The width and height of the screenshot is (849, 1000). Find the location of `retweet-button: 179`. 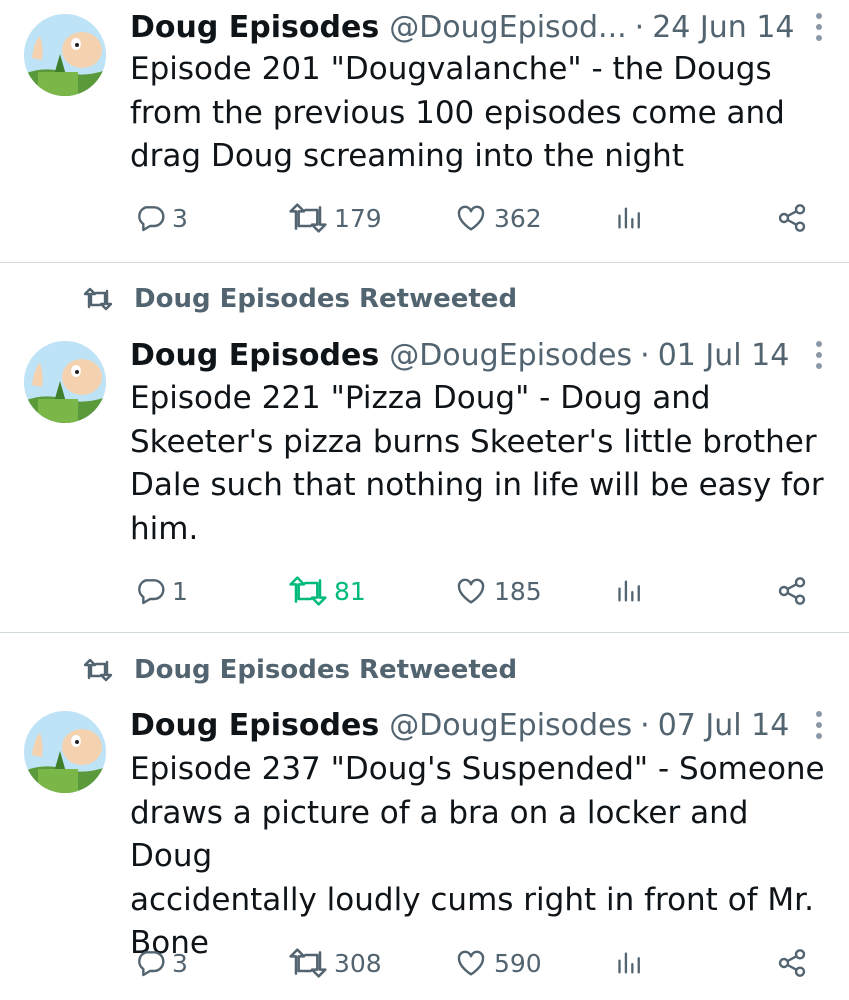

retweet-button: 179 is located at coordinates (335, 218).